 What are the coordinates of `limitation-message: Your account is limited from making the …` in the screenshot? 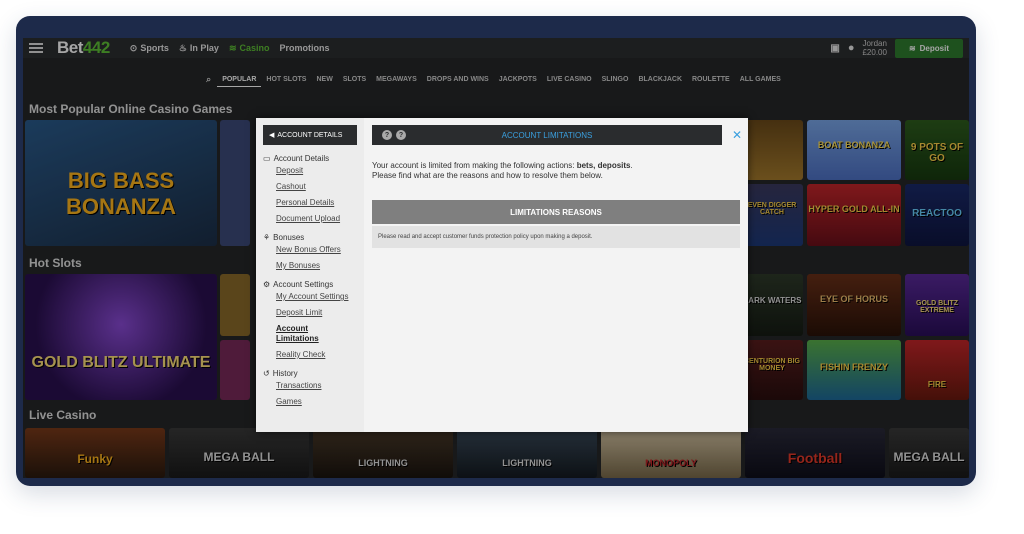 It's located at (552, 171).